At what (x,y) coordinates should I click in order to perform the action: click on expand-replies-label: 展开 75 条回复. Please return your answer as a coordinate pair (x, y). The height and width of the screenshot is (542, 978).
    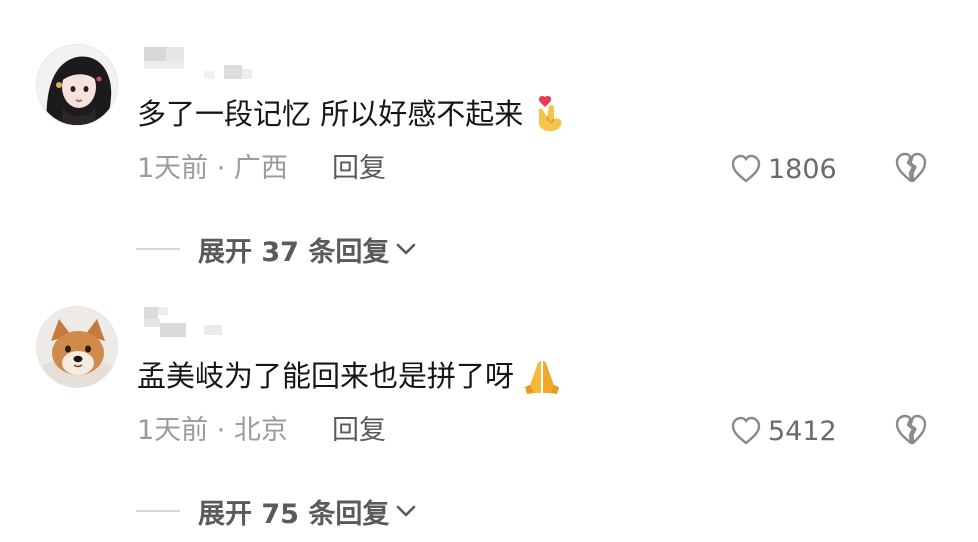
    Looking at the image, I should click on (294, 514).